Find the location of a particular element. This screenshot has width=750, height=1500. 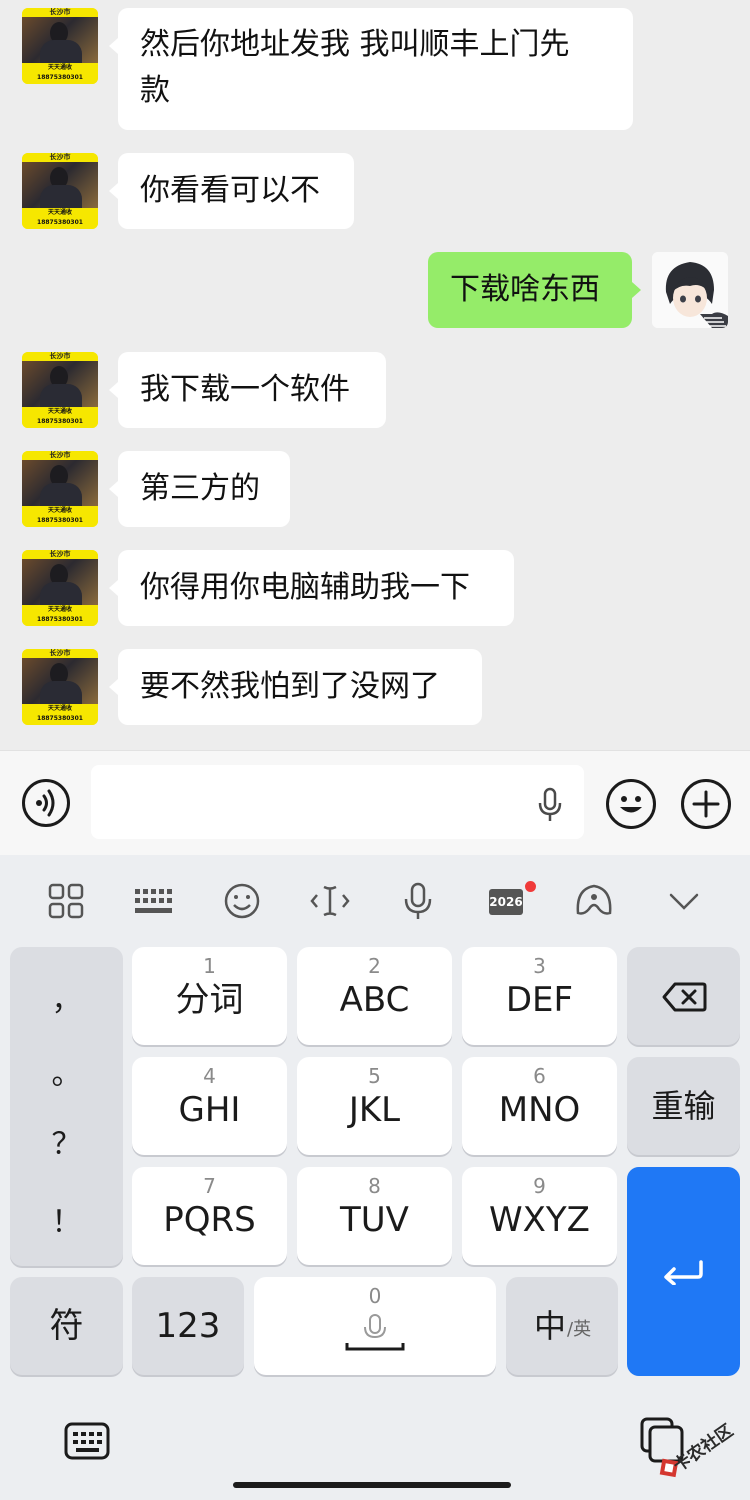

message-row: 长沙市 天天通收 18875380301 要不然我怕到了没网了 is located at coordinates (375, 687).